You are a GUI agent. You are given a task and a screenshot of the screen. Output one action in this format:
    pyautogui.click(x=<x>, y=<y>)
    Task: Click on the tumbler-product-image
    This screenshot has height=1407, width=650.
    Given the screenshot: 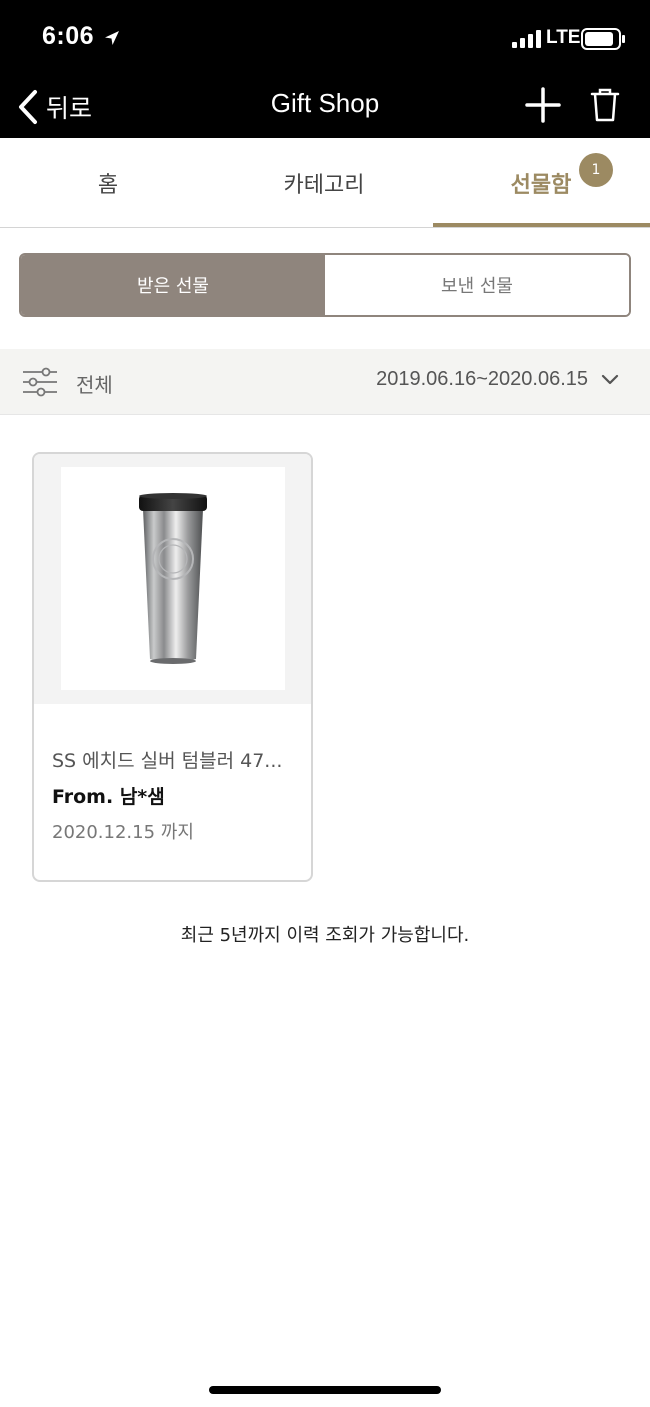 What is the action you would take?
    pyautogui.click(x=173, y=578)
    